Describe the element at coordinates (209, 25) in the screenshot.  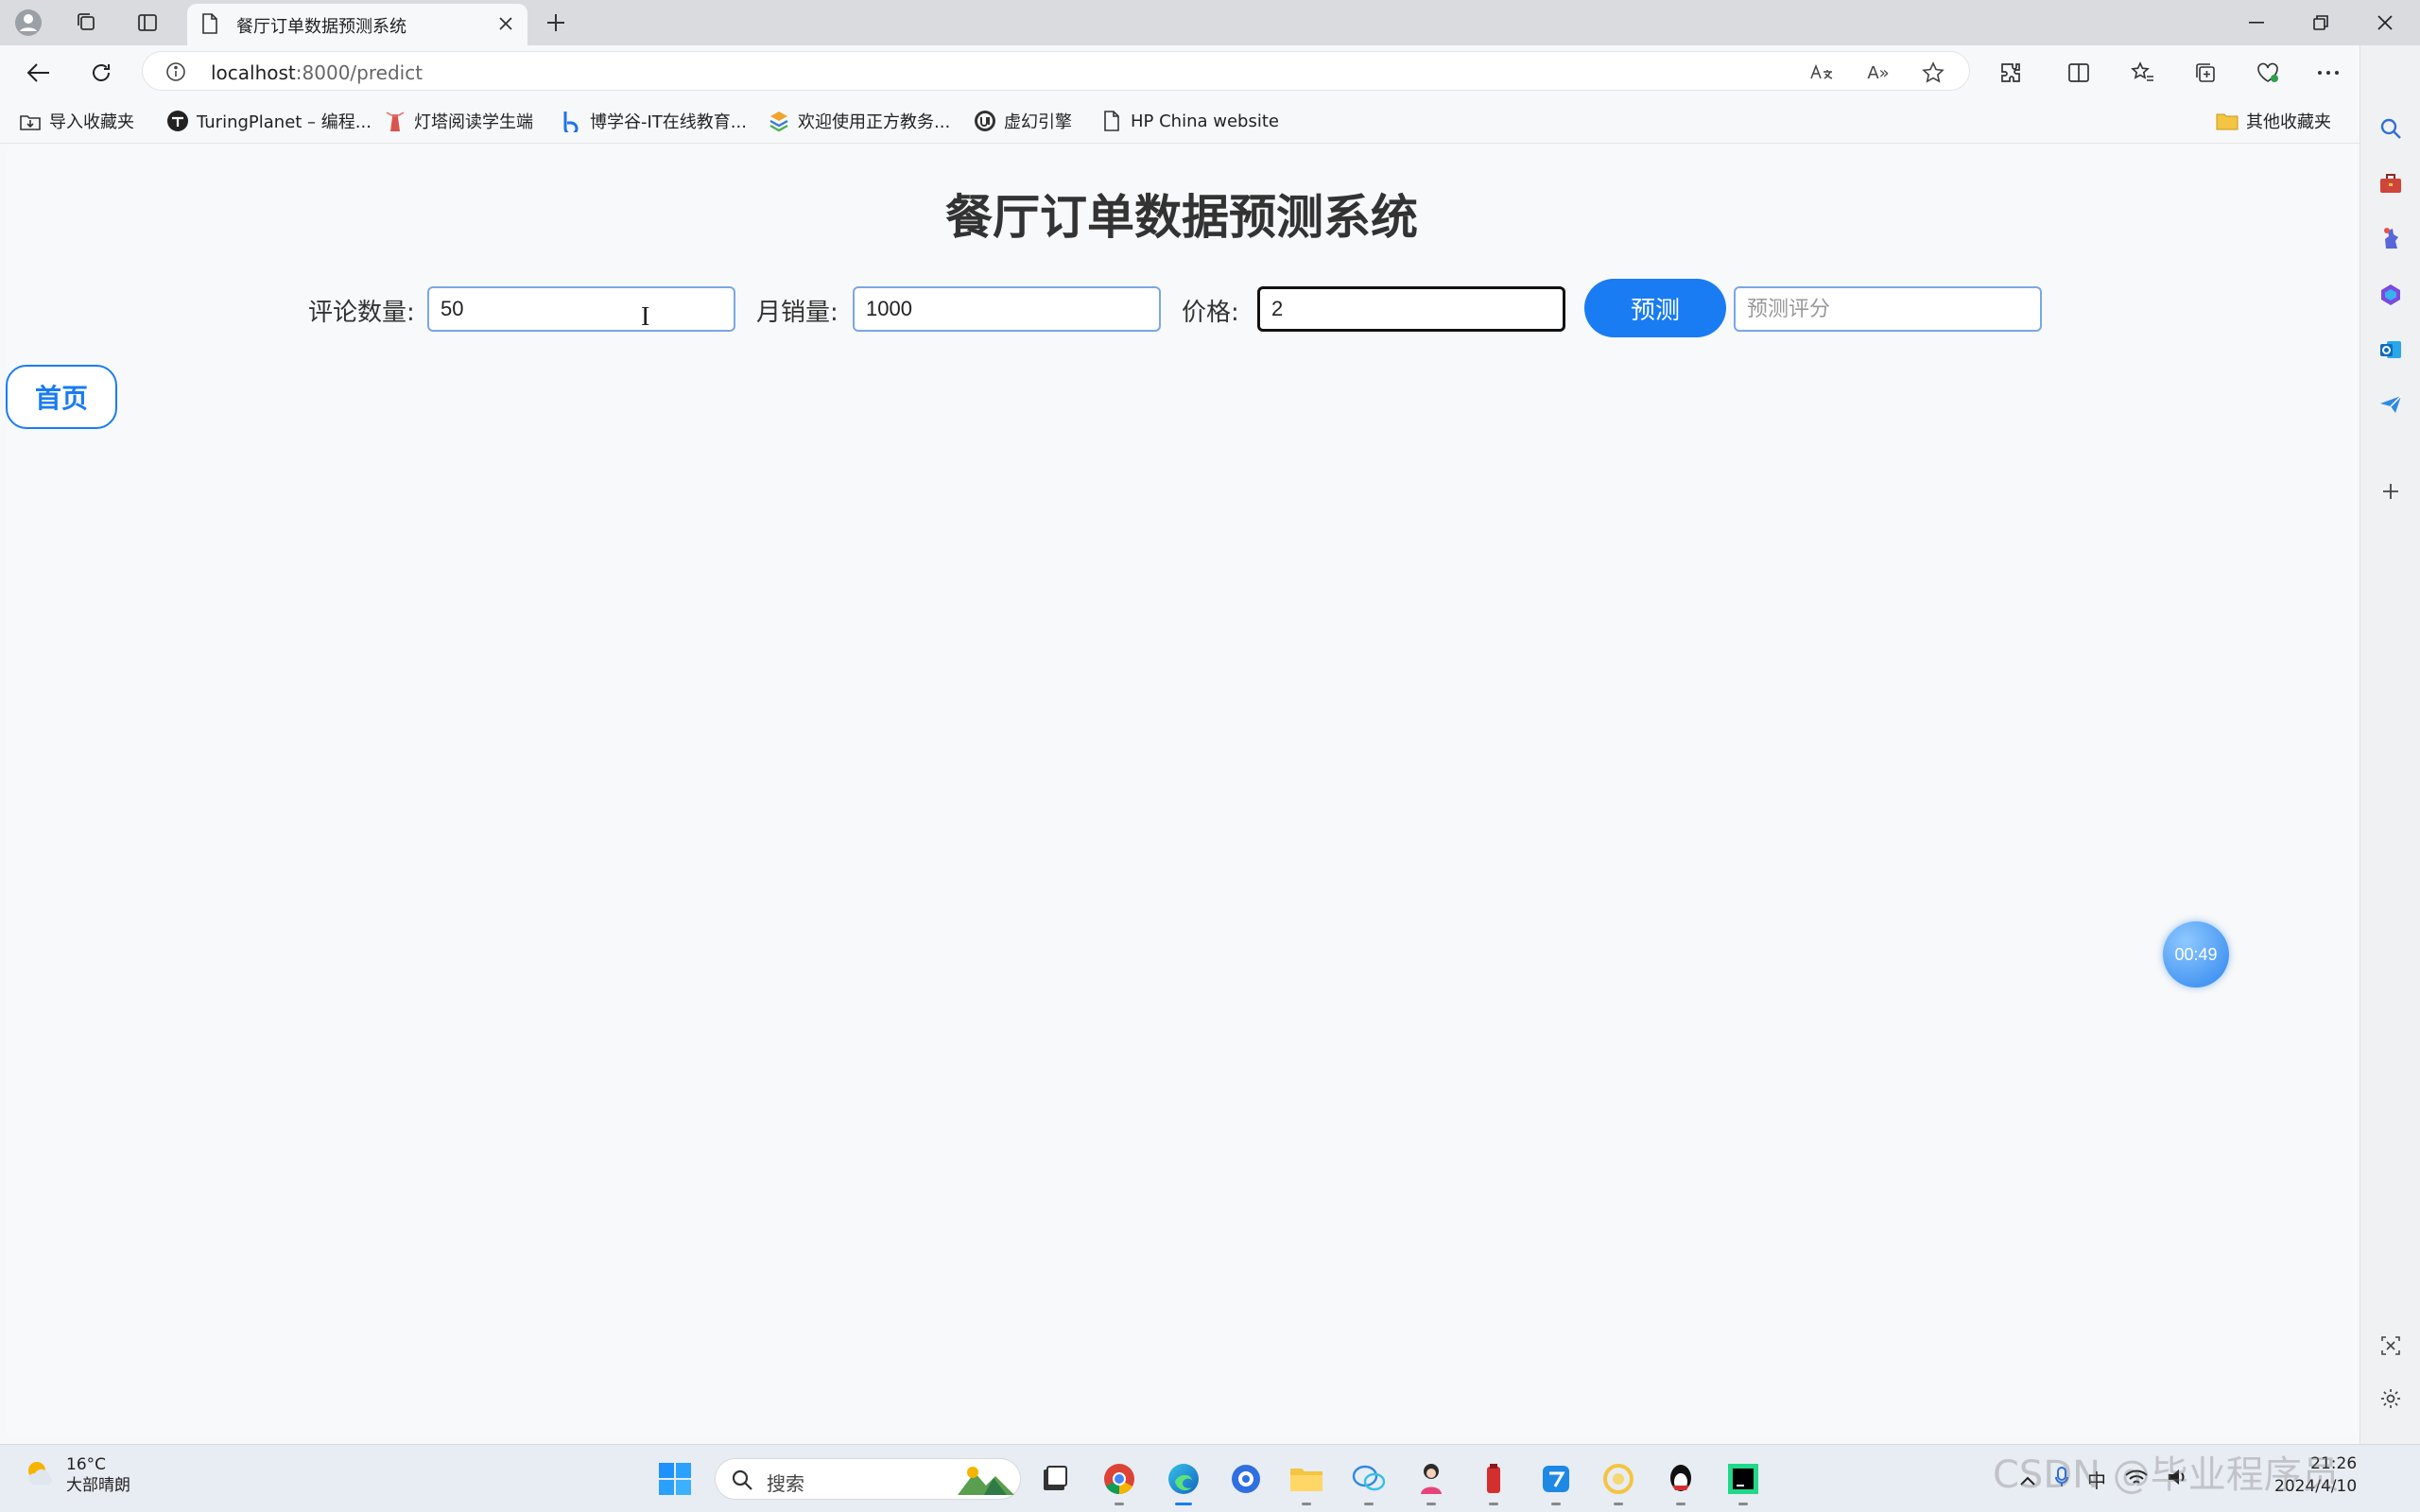
I see `page-document-icon` at that location.